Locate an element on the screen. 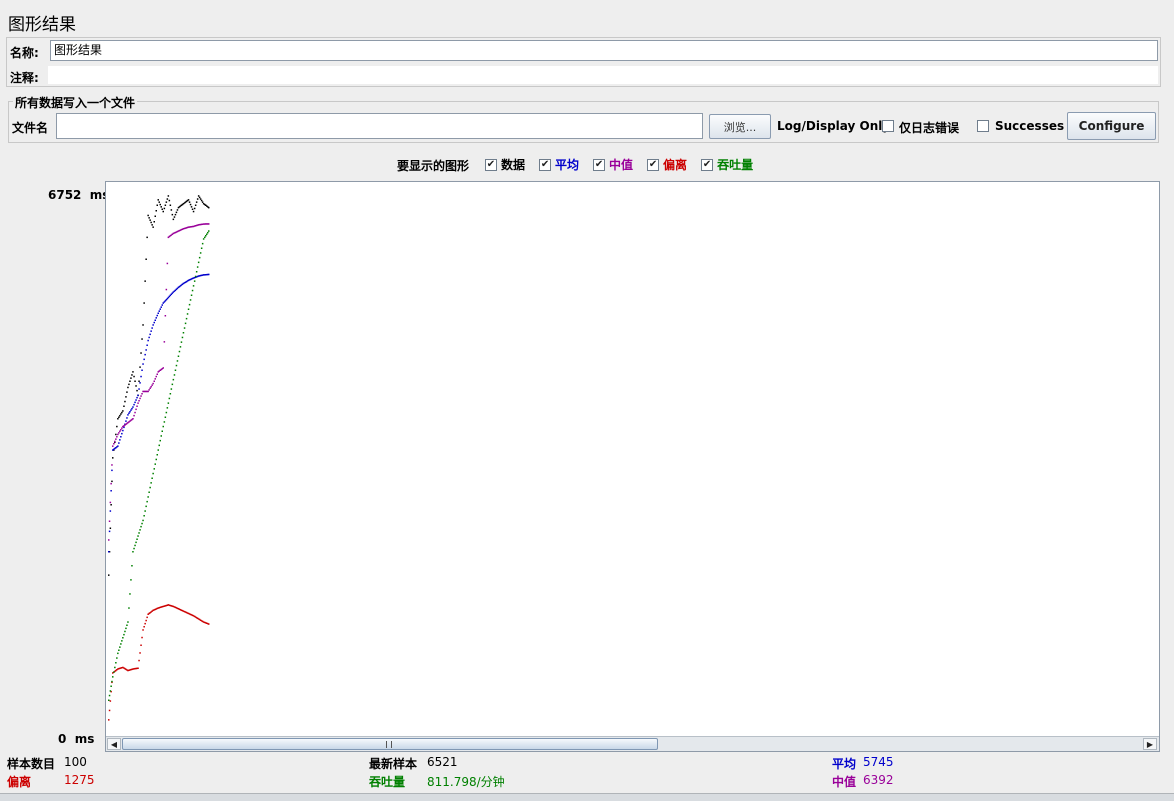  checkbox-deviation: ✔ is located at coordinates (653, 164).